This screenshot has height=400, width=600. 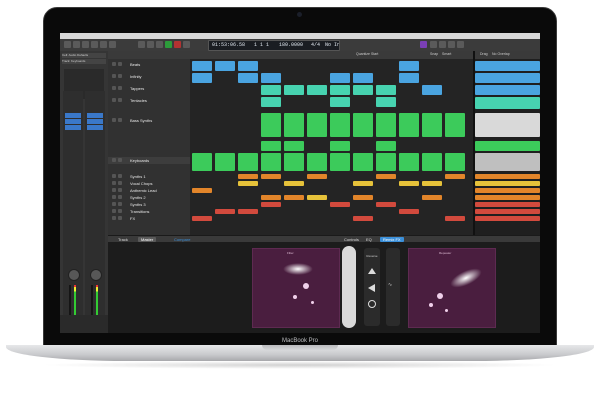 What do you see at coordinates (112, 44) in the screenshot?
I see `editors-button` at bounding box center [112, 44].